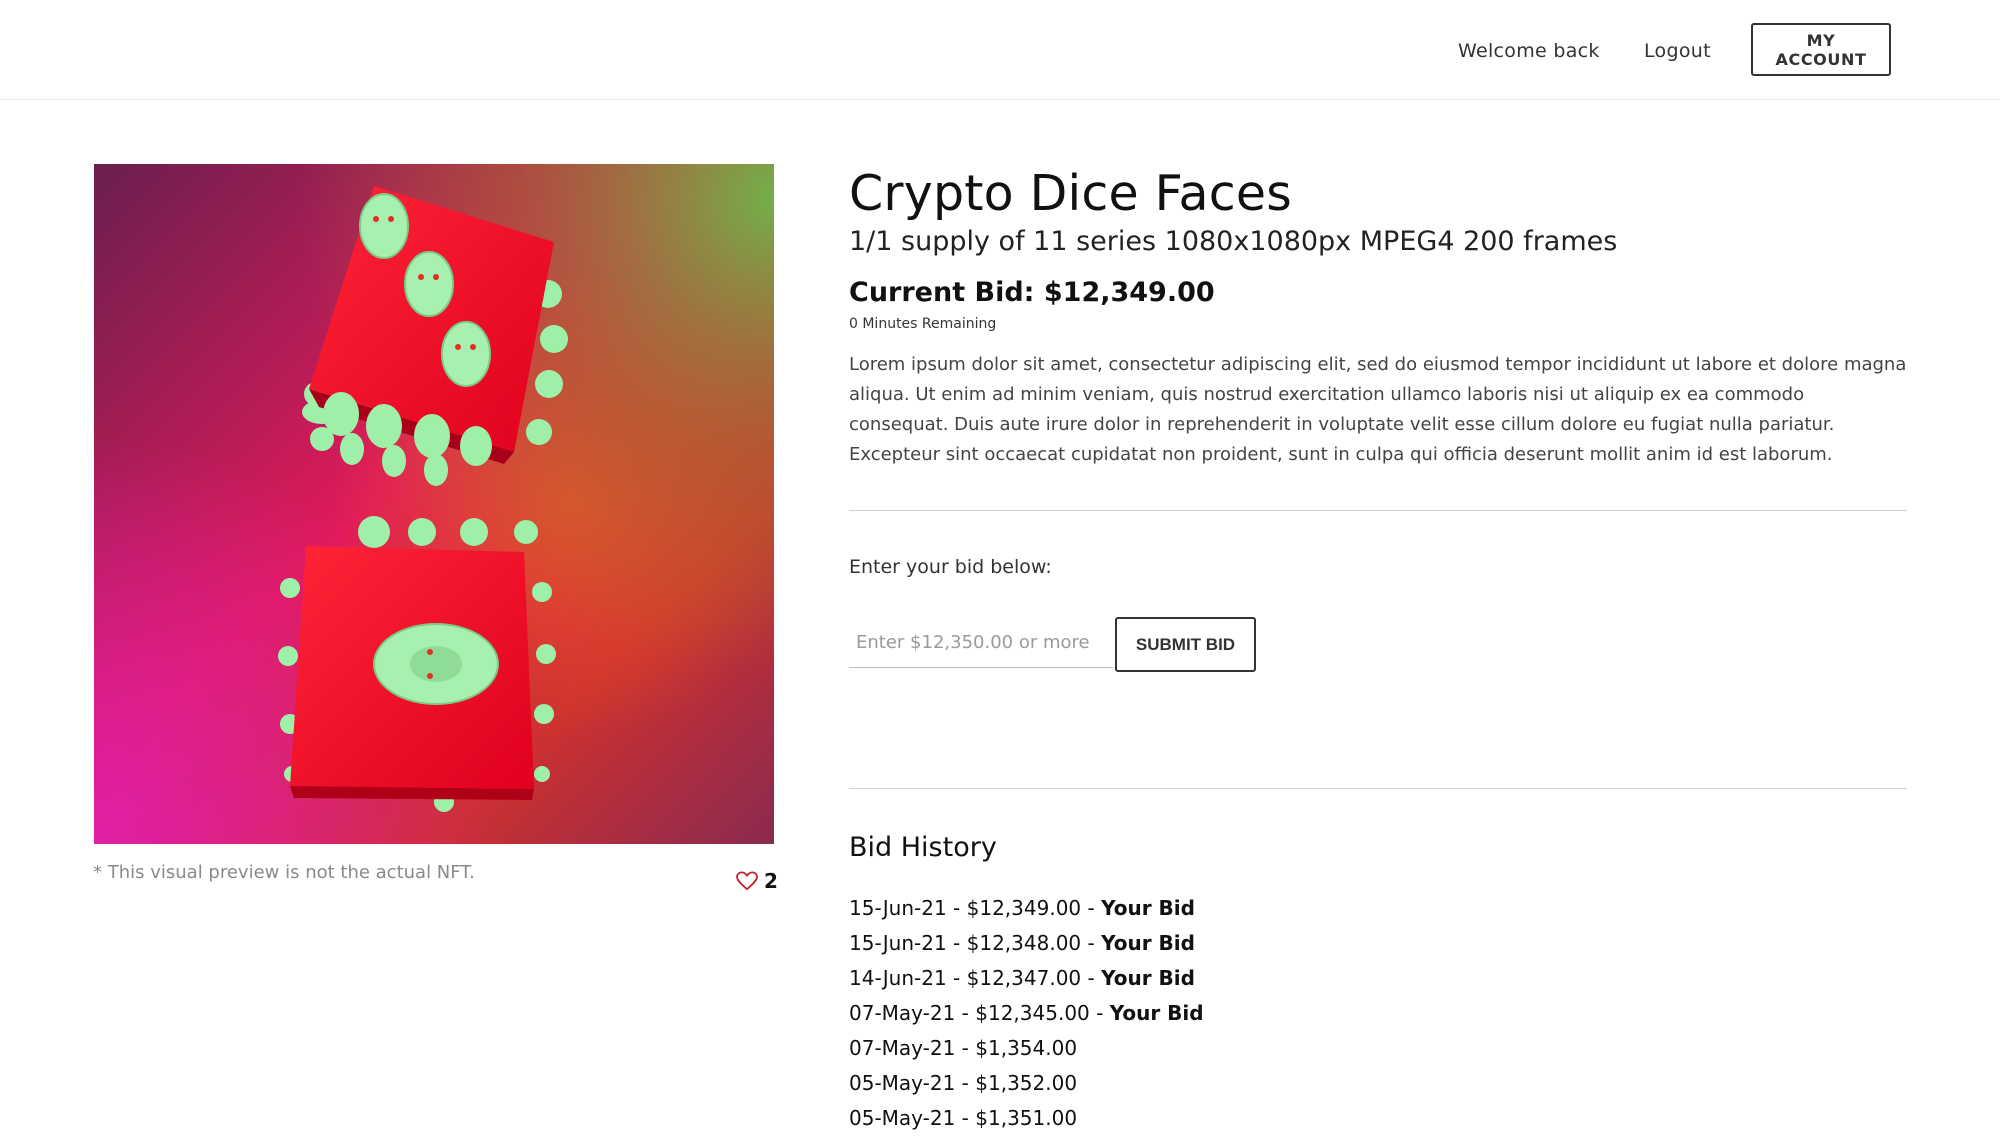 The image size is (2000, 1141). Describe the element at coordinates (963, 1083) in the screenshot. I see `bid-history-entry: 05-May-21 - $1,352.00` at that location.